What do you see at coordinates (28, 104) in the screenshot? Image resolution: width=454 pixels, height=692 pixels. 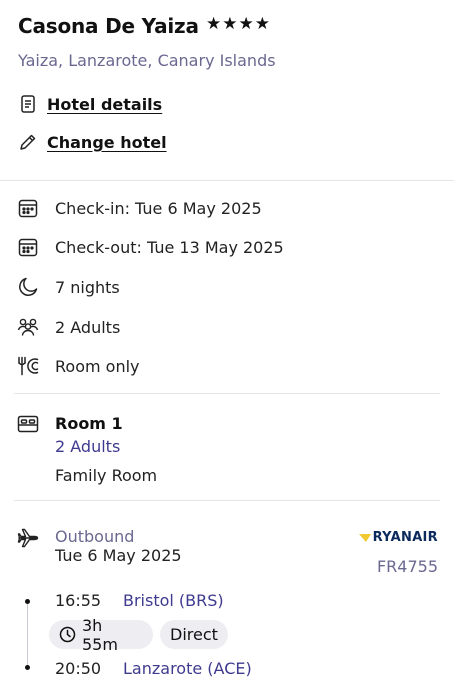 I see `document-icon` at bounding box center [28, 104].